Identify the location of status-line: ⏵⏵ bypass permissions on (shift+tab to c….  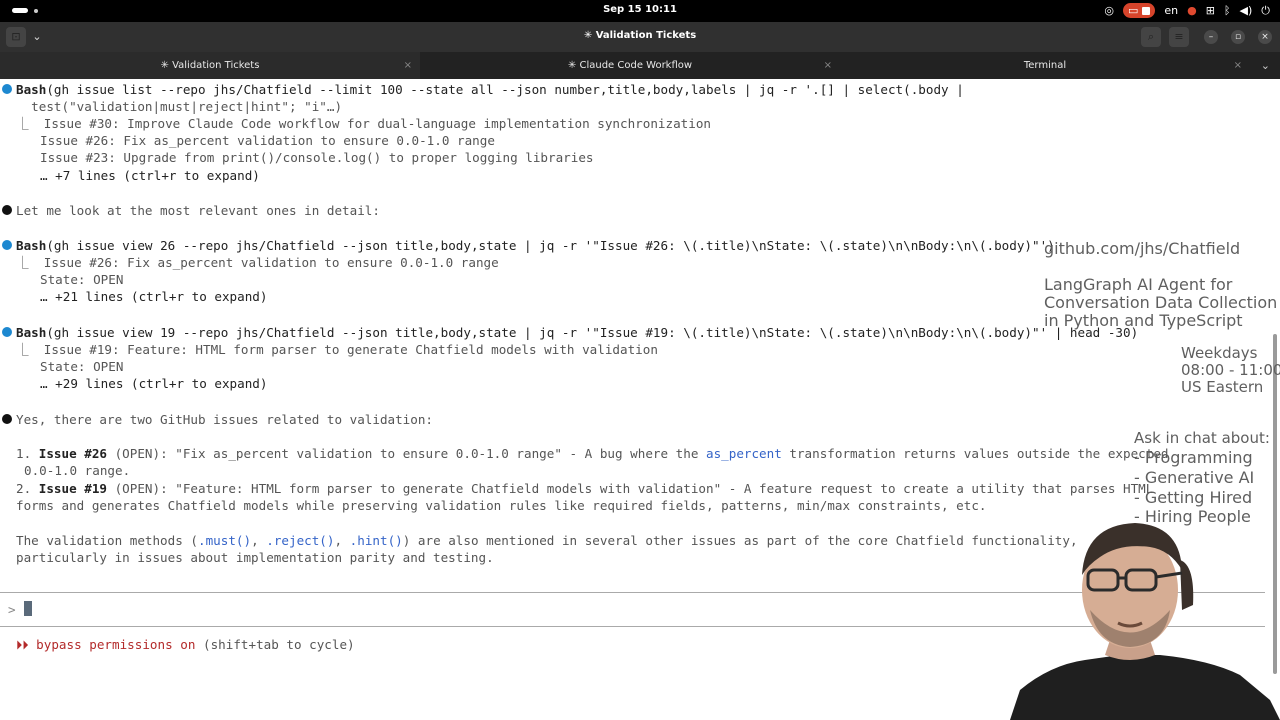
(185, 644).